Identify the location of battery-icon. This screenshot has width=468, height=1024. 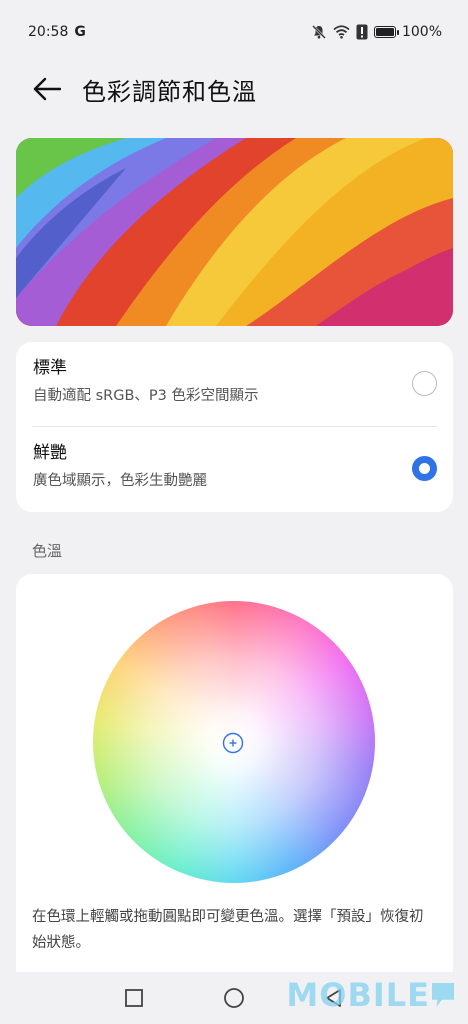
(386, 32).